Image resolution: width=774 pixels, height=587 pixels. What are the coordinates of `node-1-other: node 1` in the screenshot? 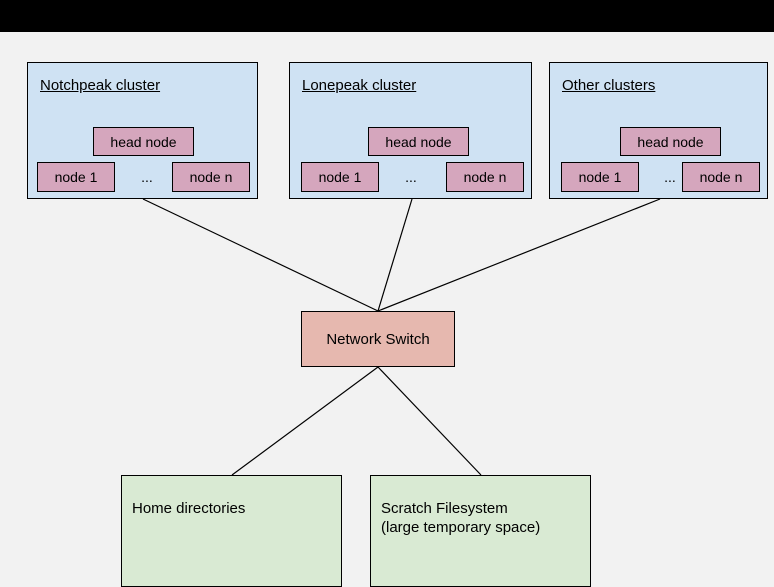 It's located at (600, 177).